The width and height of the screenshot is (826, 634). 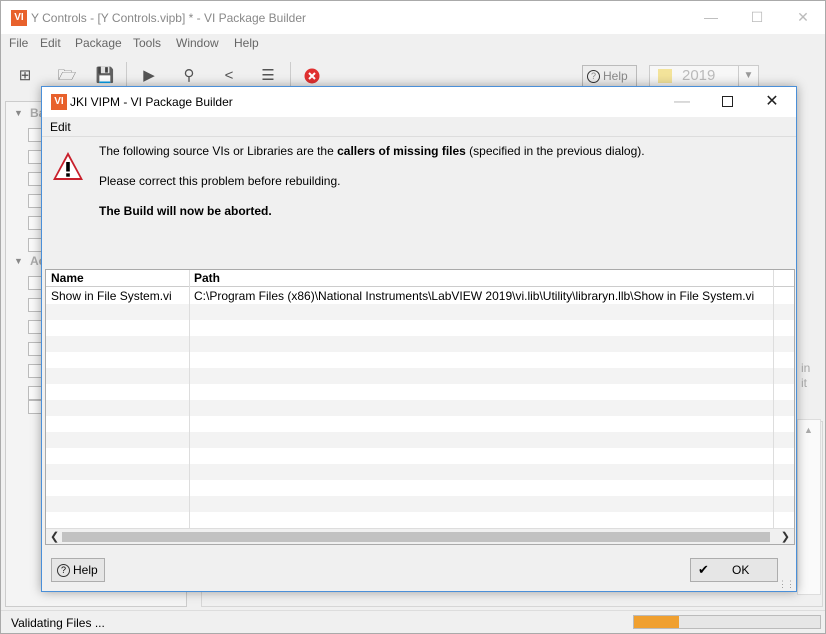 What do you see at coordinates (615, 76) in the screenshot?
I see `toolbar-help-label: Help` at bounding box center [615, 76].